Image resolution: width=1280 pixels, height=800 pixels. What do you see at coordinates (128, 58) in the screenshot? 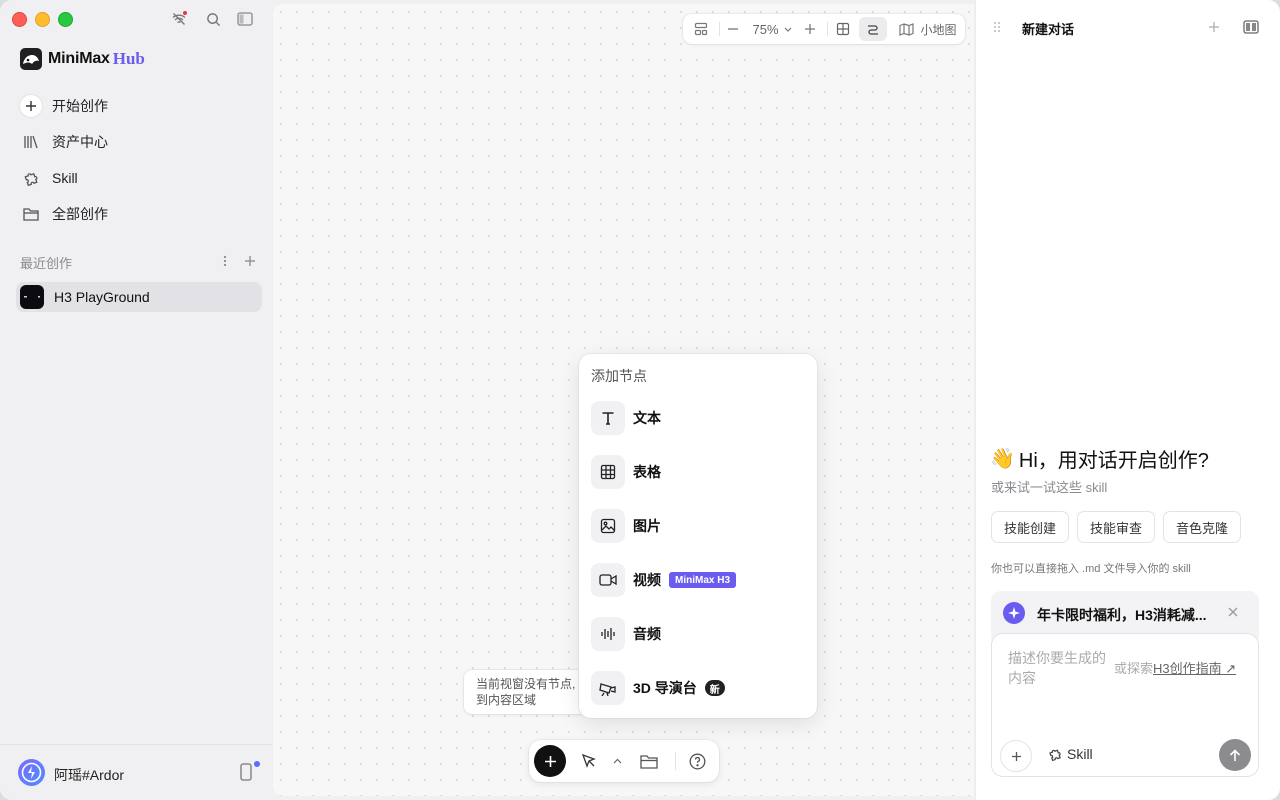
I see `brand-suffix: Hub` at bounding box center [128, 58].